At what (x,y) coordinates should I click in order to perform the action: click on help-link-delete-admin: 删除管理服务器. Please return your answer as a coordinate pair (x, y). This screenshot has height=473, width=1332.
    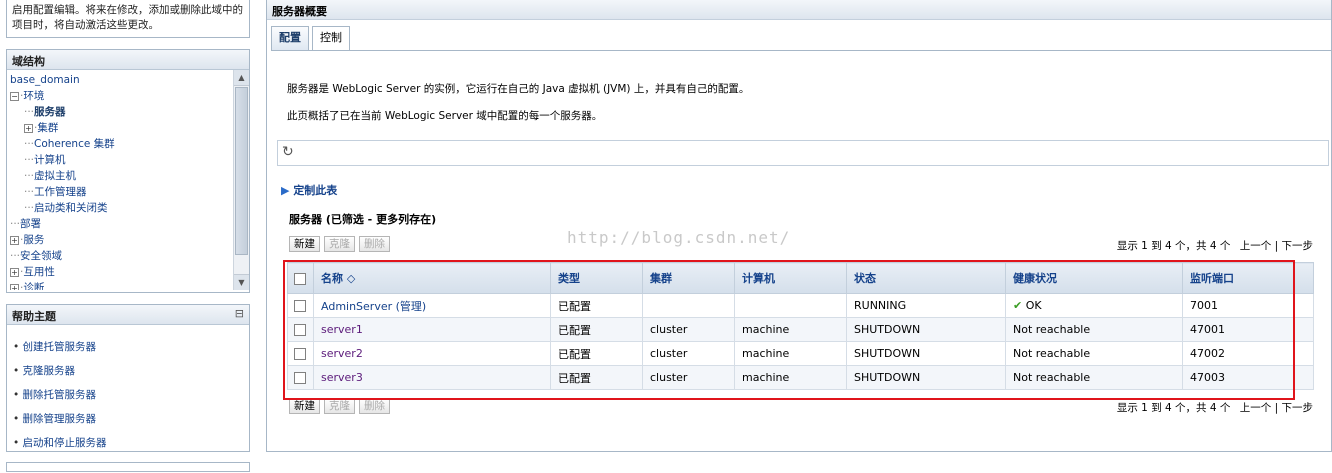
    Looking at the image, I should click on (128, 418).